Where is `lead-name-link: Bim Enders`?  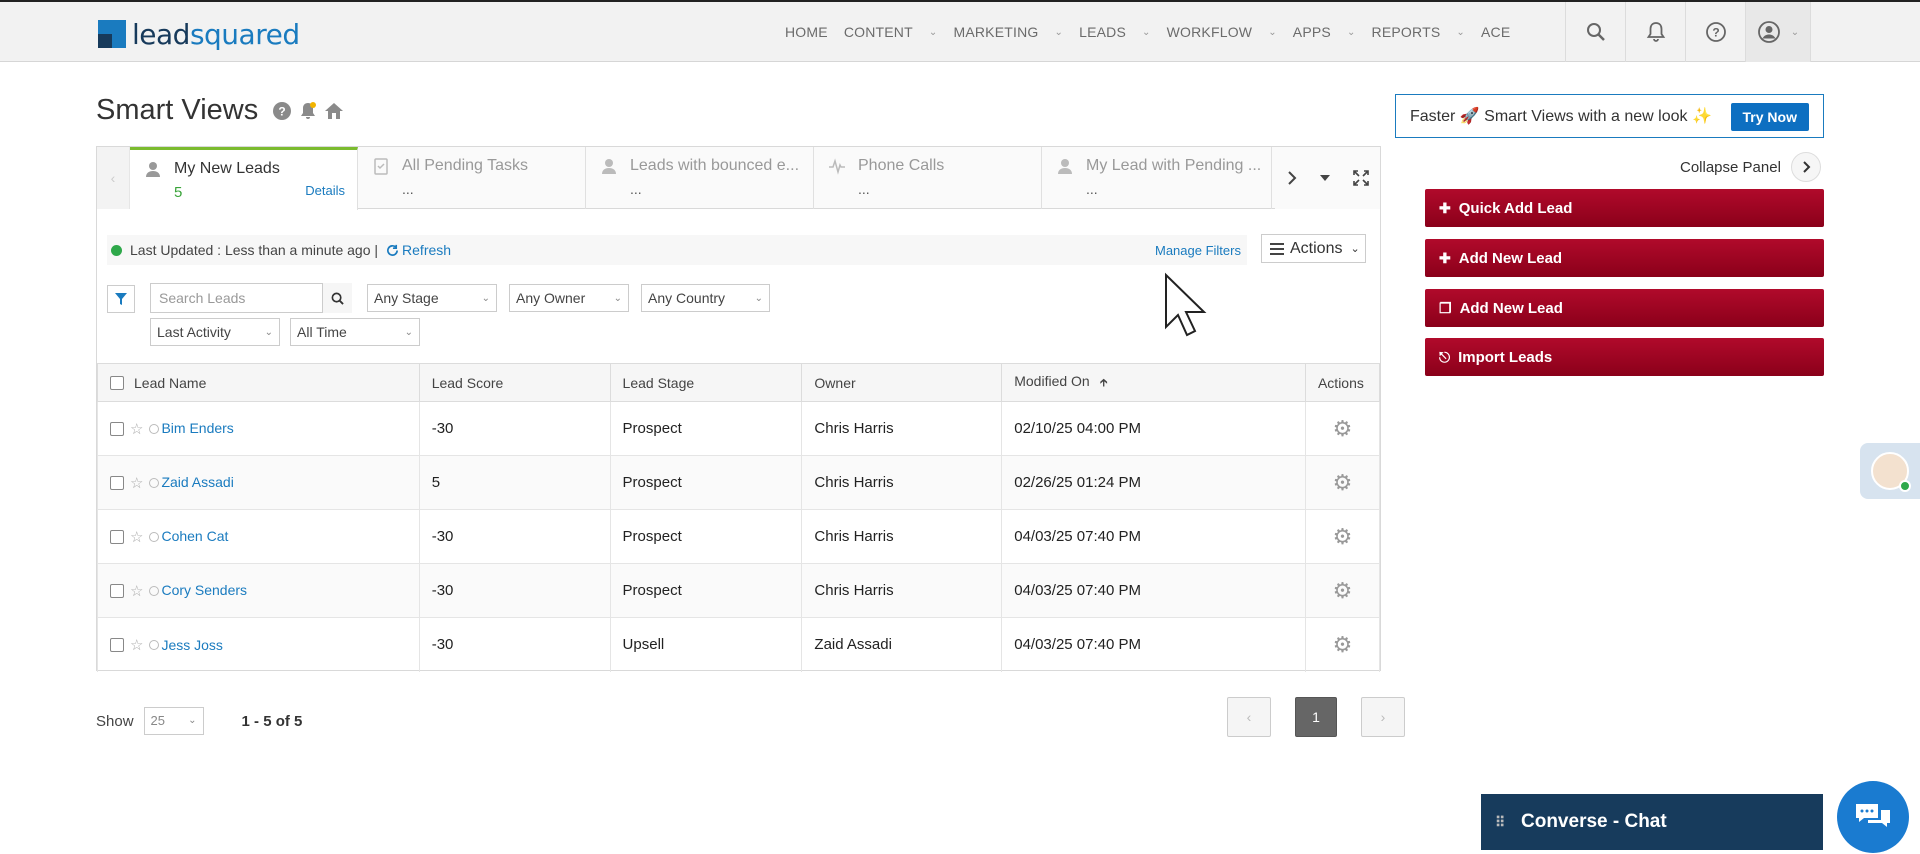 lead-name-link: Bim Enders is located at coordinates (197, 429).